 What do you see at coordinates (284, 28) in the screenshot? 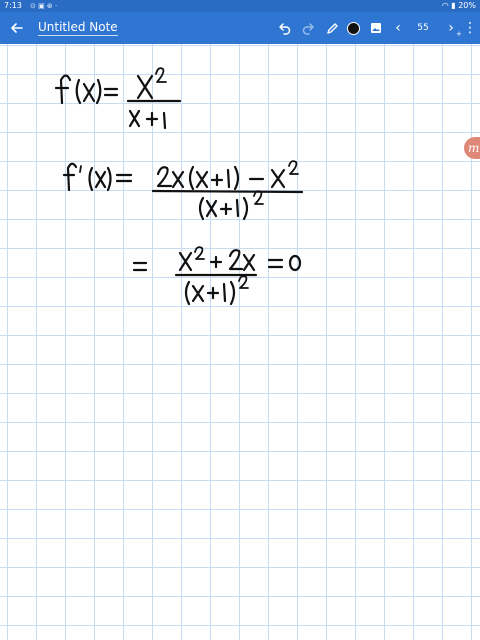
I see `undo-icon` at bounding box center [284, 28].